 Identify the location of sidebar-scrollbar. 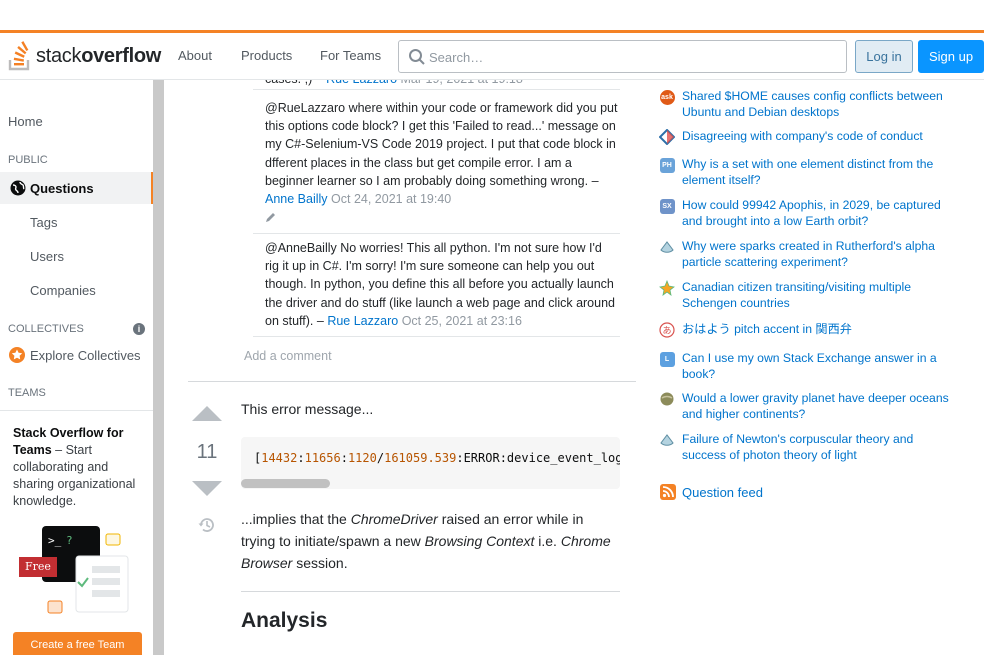
(158, 367).